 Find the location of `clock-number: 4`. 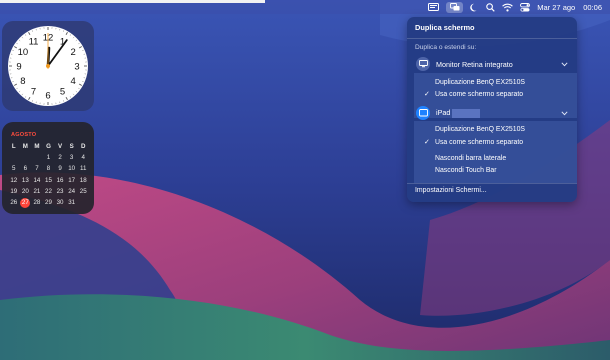

clock-number: 4 is located at coordinates (72, 81).